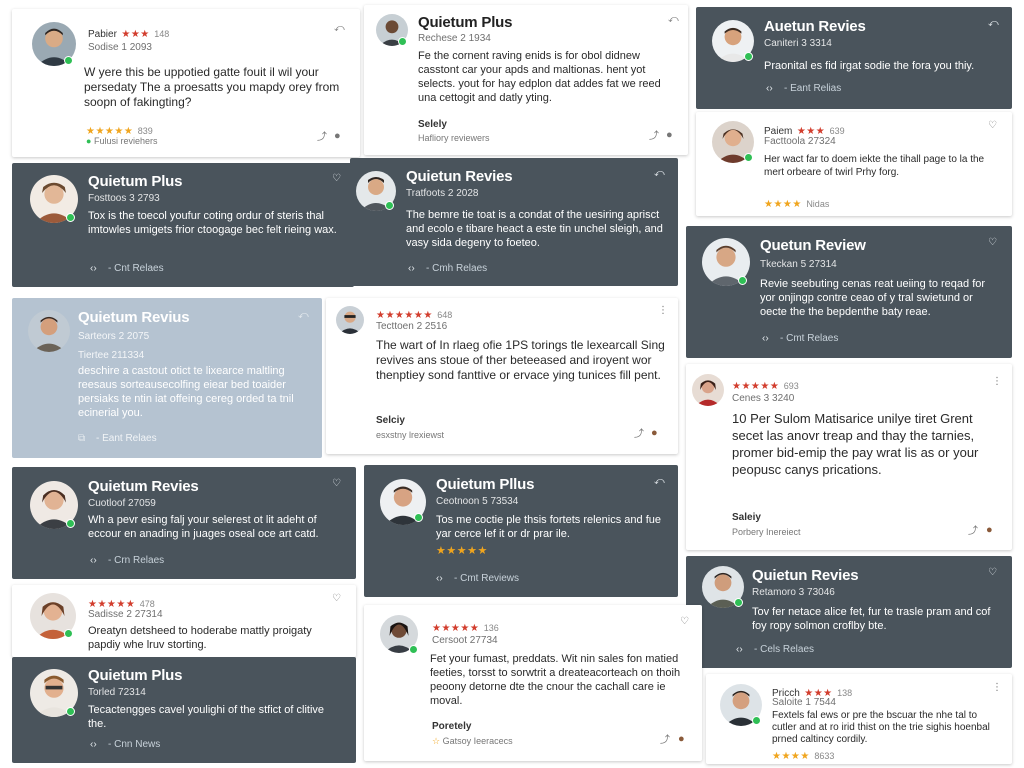  What do you see at coordinates (812, 88) in the screenshot?
I see `see-reviews-link: - Eant Relias` at bounding box center [812, 88].